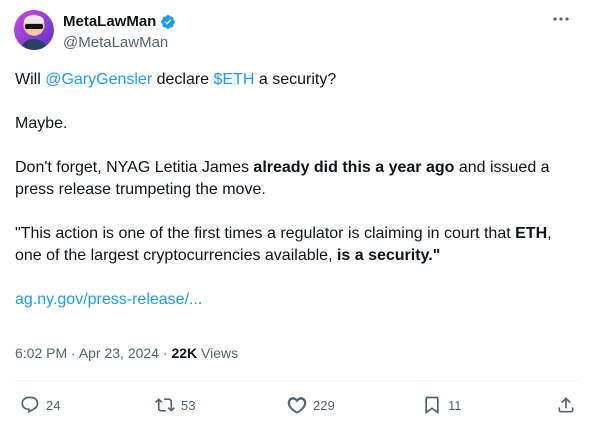 This screenshot has width=593, height=436. What do you see at coordinates (119, 353) in the screenshot?
I see `tweet-date: Apr 23, 2024` at bounding box center [119, 353].